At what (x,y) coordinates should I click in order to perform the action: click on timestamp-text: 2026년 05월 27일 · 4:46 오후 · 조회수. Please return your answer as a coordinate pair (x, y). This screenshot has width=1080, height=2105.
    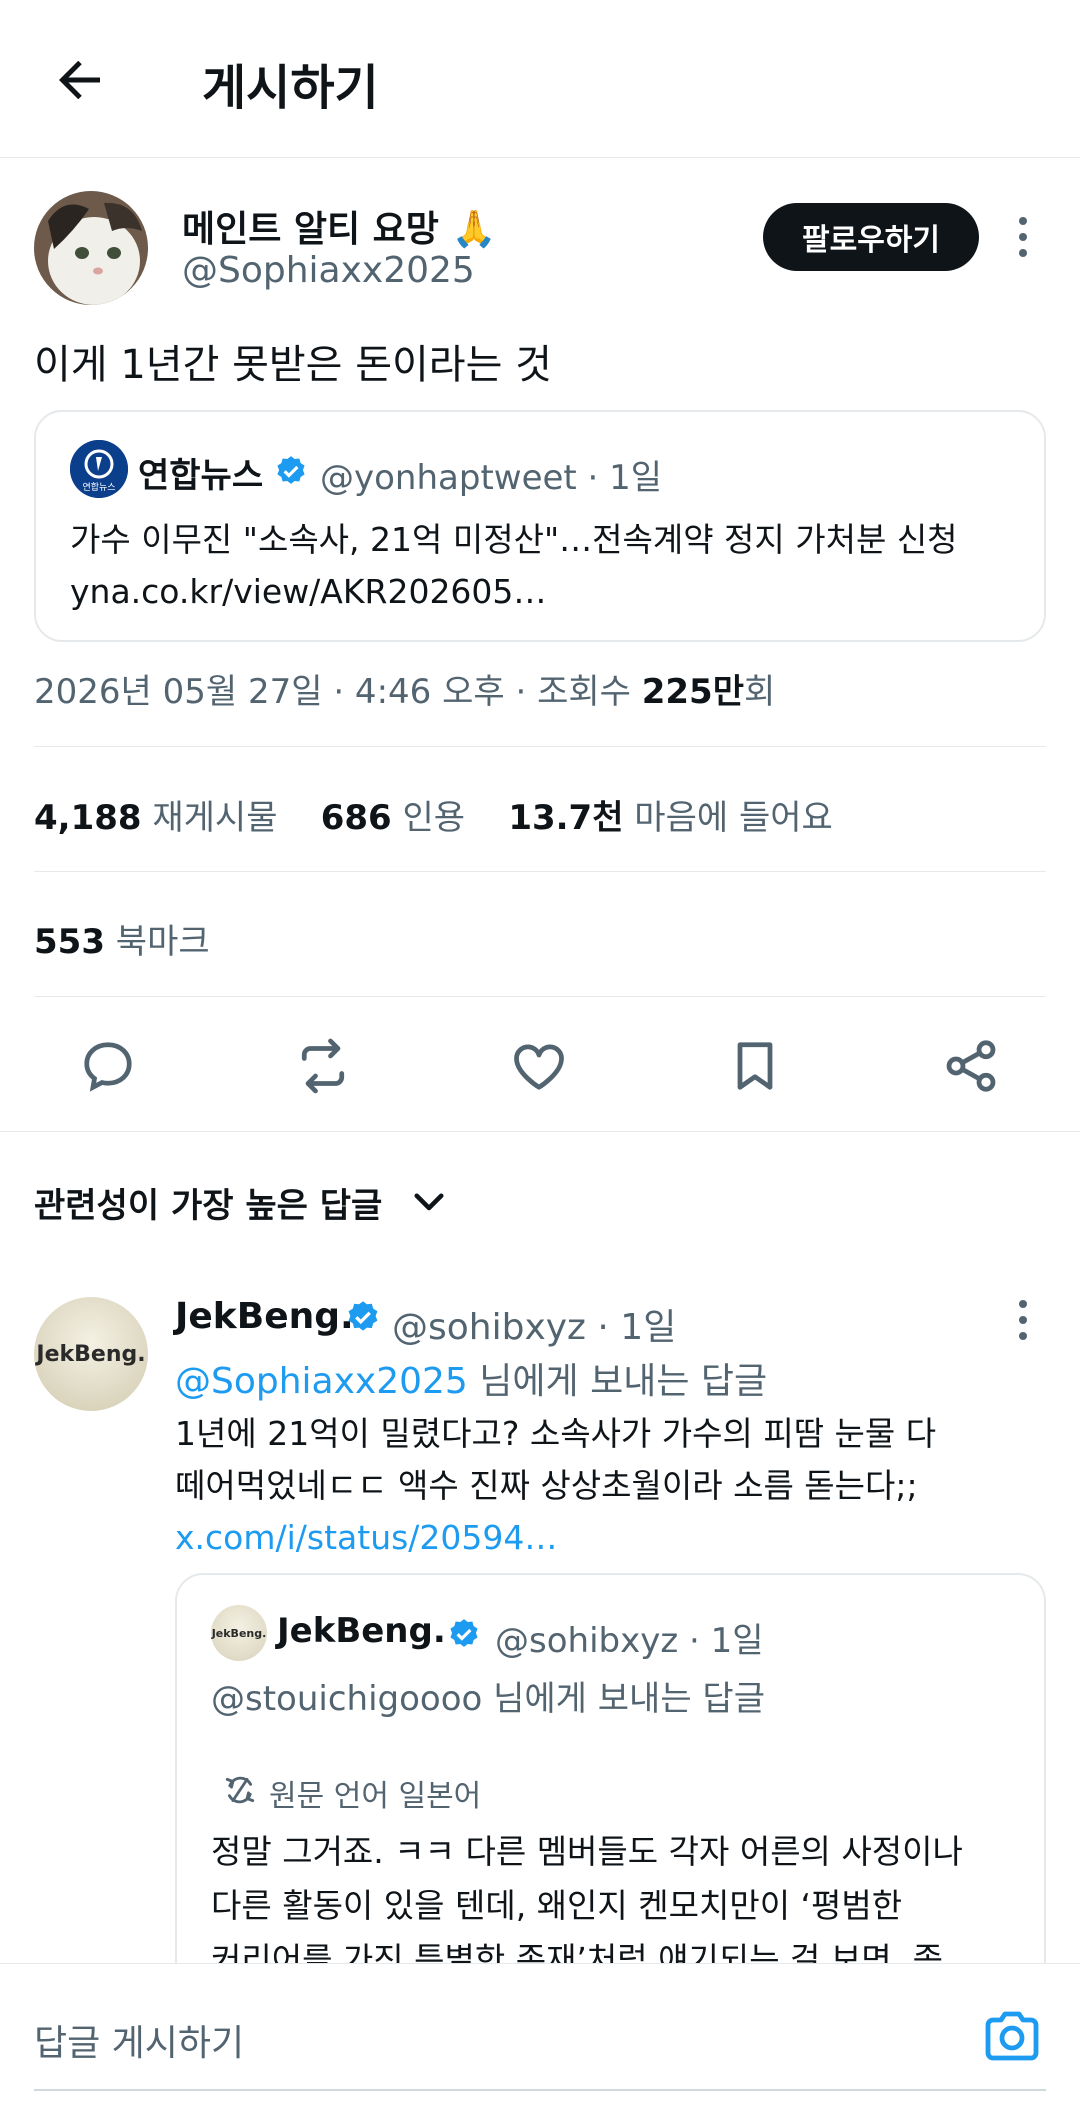
    Looking at the image, I should click on (338, 692).